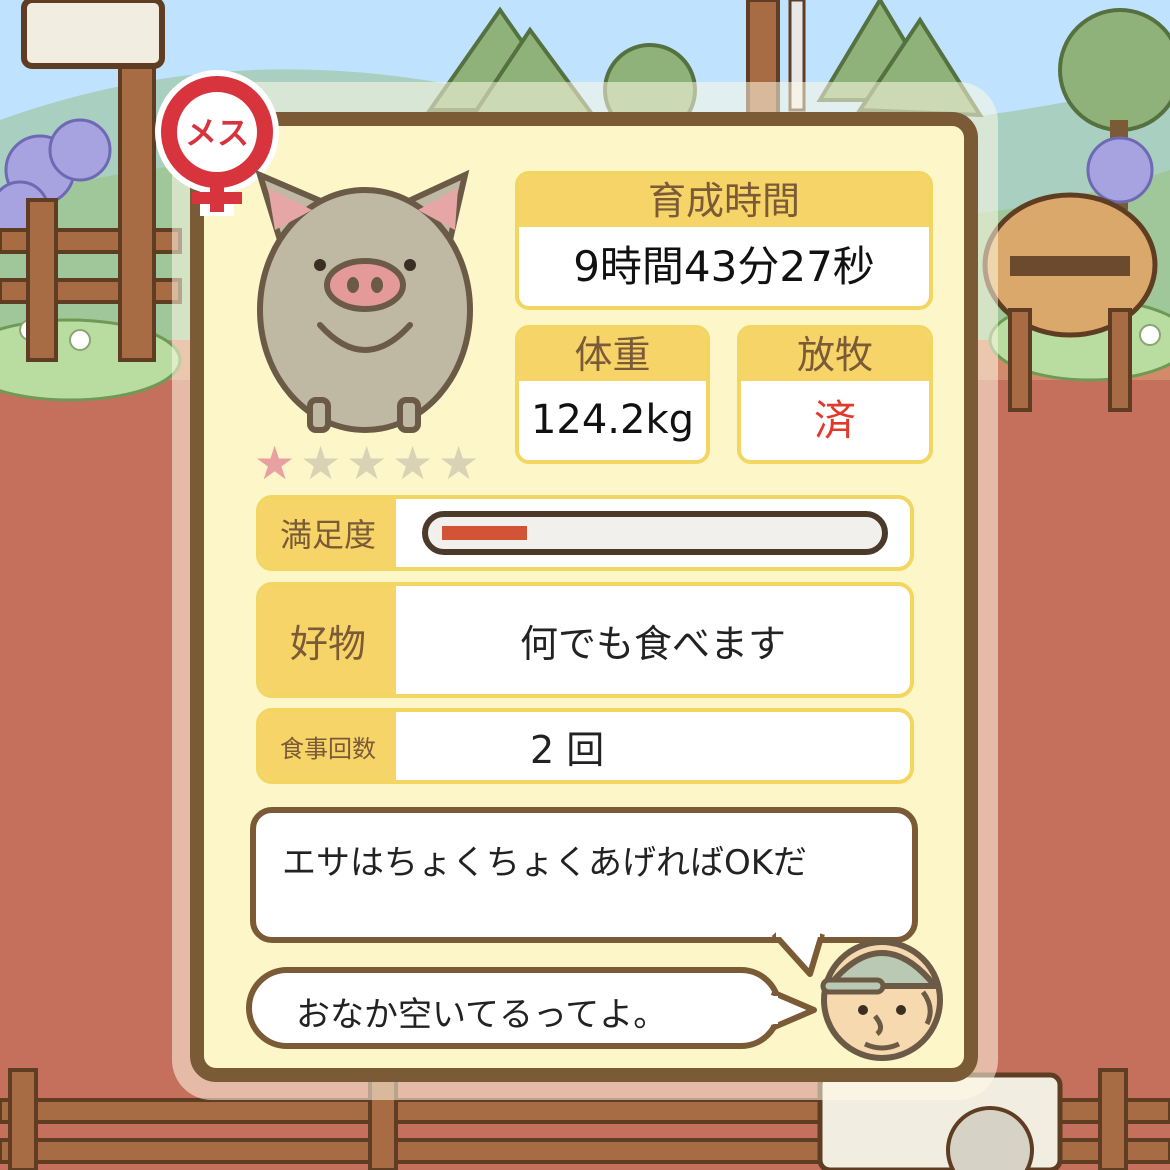 This screenshot has width=1170, height=1170. What do you see at coordinates (835, 394) in the screenshot?
I see `grazing-box: 放牧 済` at bounding box center [835, 394].